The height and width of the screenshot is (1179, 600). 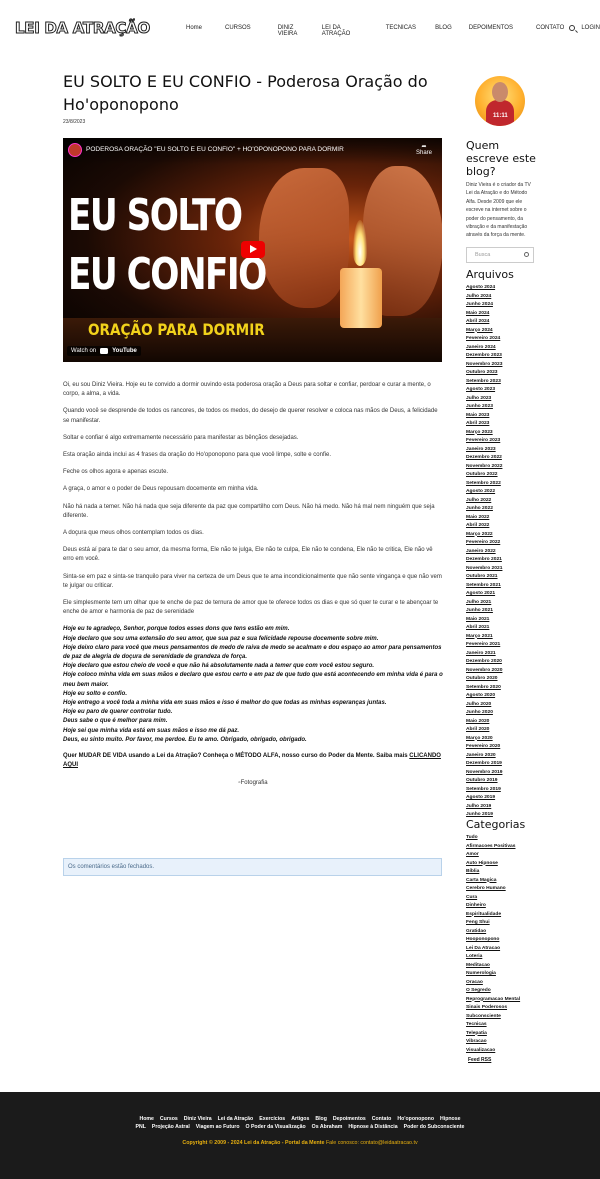 What do you see at coordinates (484, 458) in the screenshot?
I see `archive-link: Dezembro 2022` at bounding box center [484, 458].